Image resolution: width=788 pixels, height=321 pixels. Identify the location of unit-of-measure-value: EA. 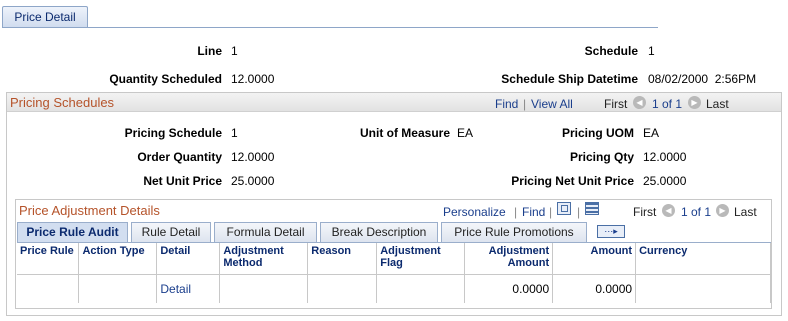
(465, 133).